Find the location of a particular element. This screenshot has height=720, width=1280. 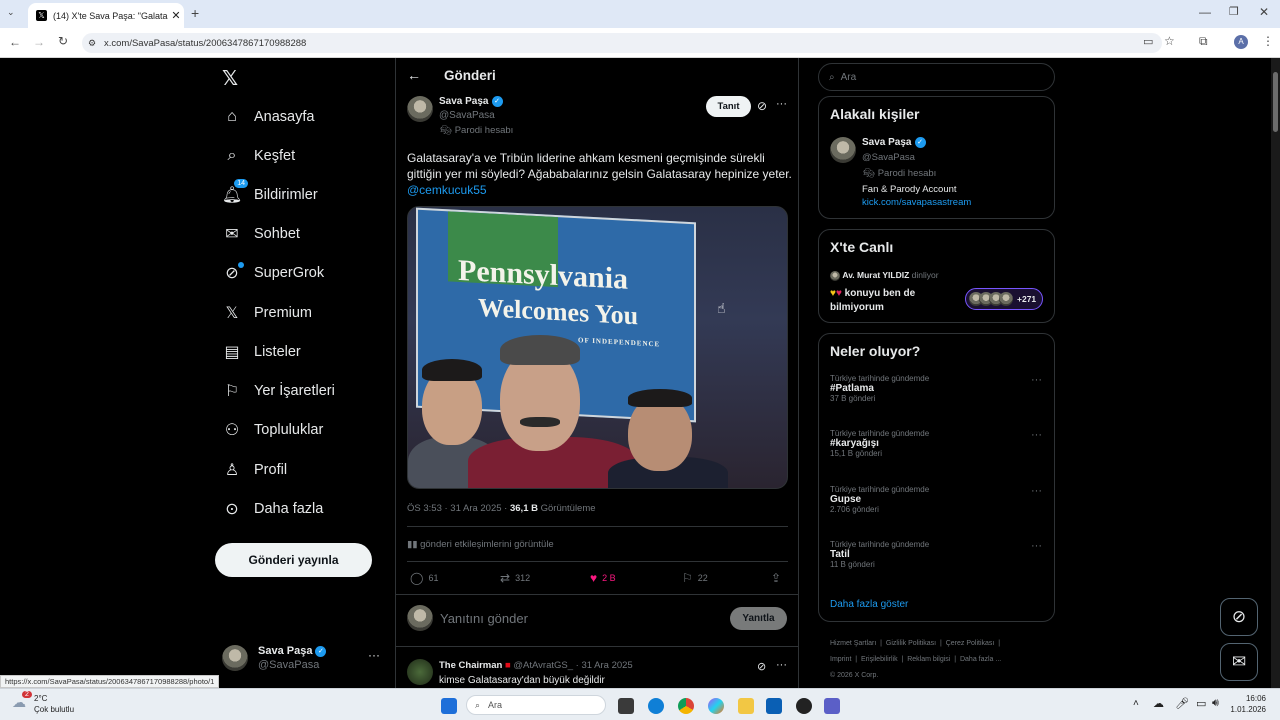

reply-action: ◯ 61 is located at coordinates (424, 578).